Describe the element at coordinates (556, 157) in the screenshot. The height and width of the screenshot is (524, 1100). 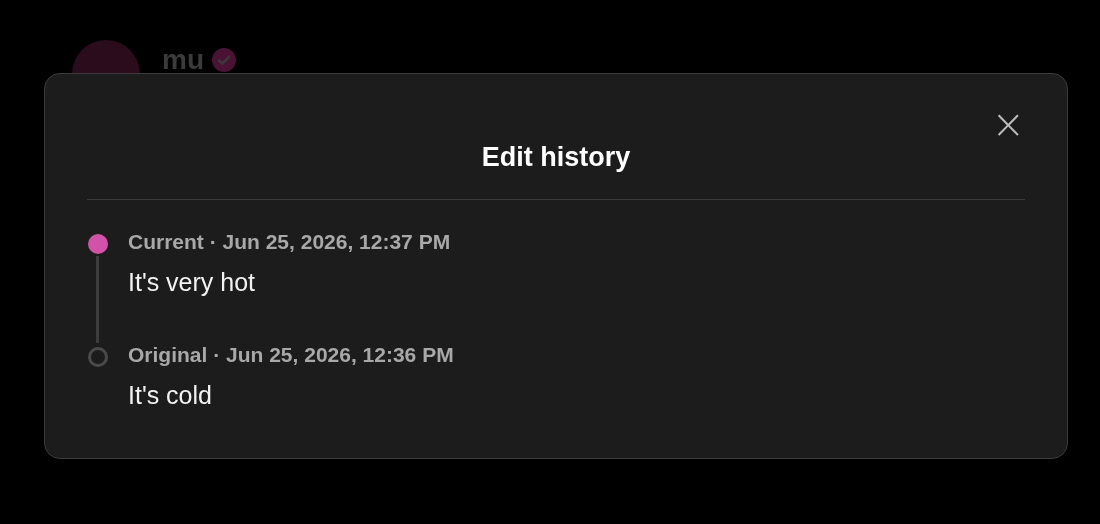
I see `dialog-title: Edit history` at that location.